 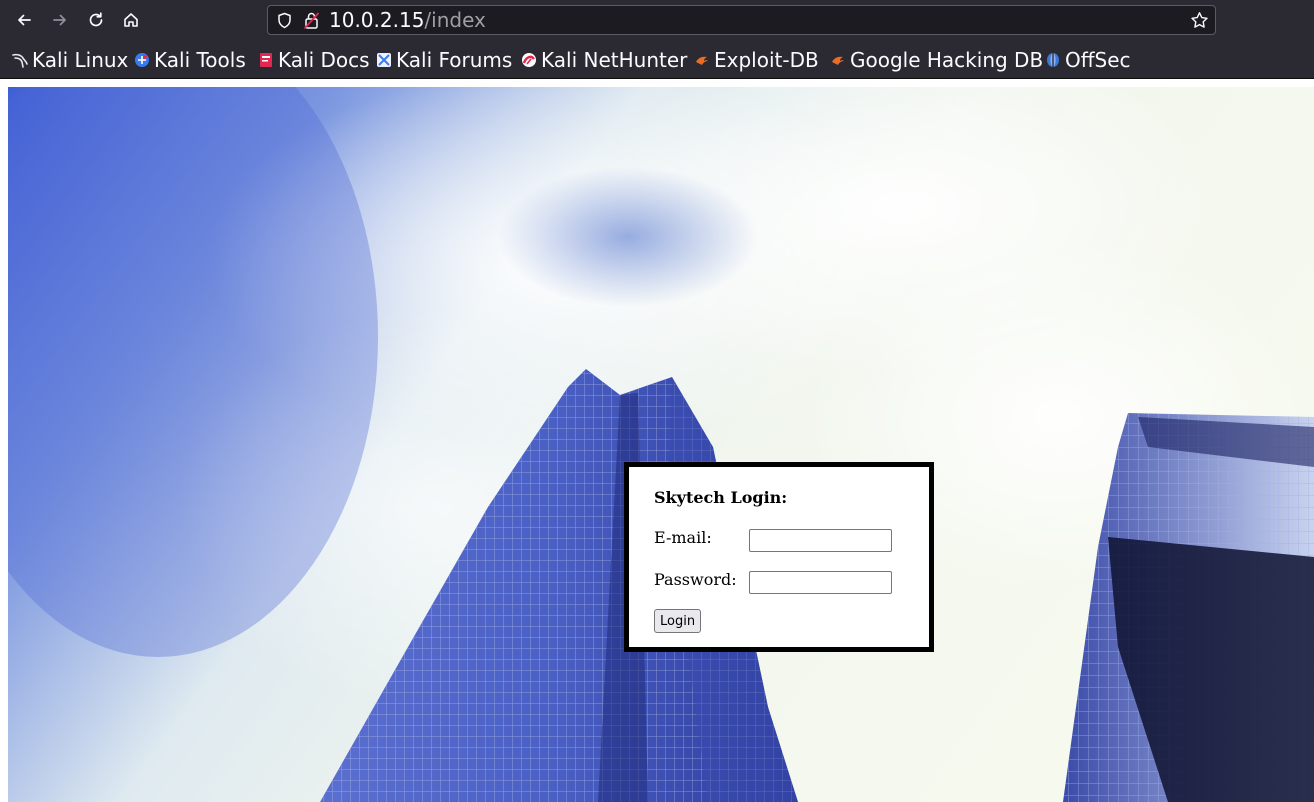 I want to click on bookmark-label: OffSec, so click(x=1098, y=60).